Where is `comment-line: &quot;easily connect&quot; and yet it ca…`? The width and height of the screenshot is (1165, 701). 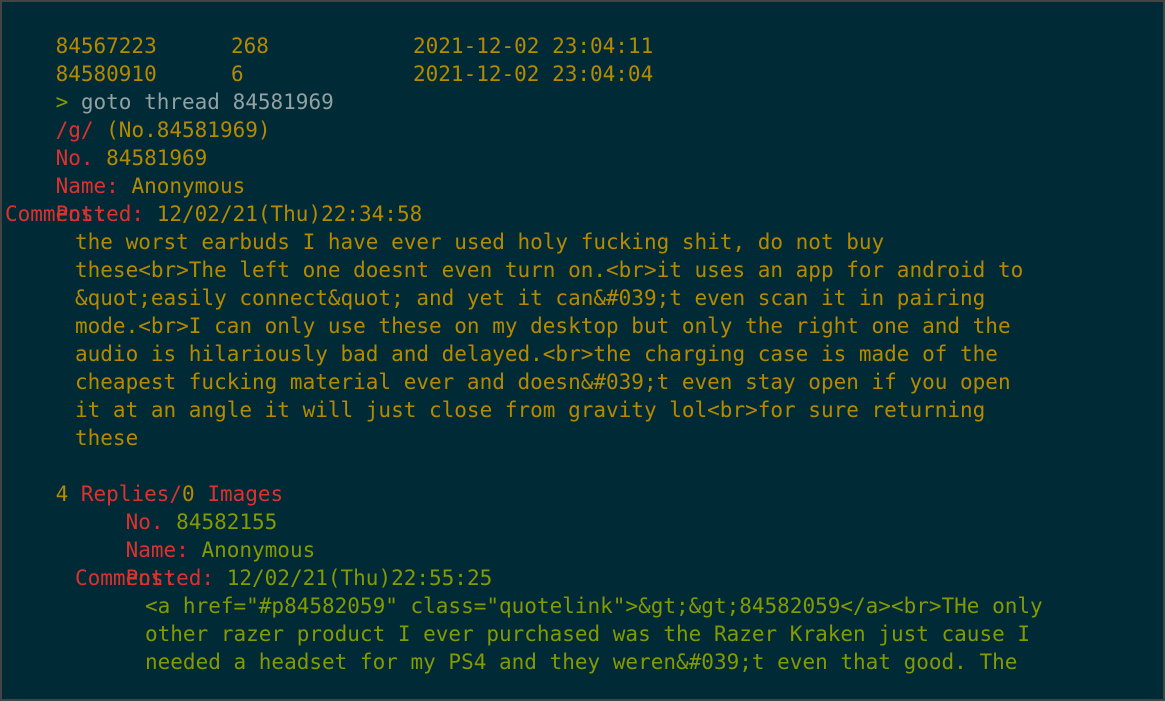 comment-line: &quot;easily connect&quot; and yet it ca… is located at coordinates (530, 298).